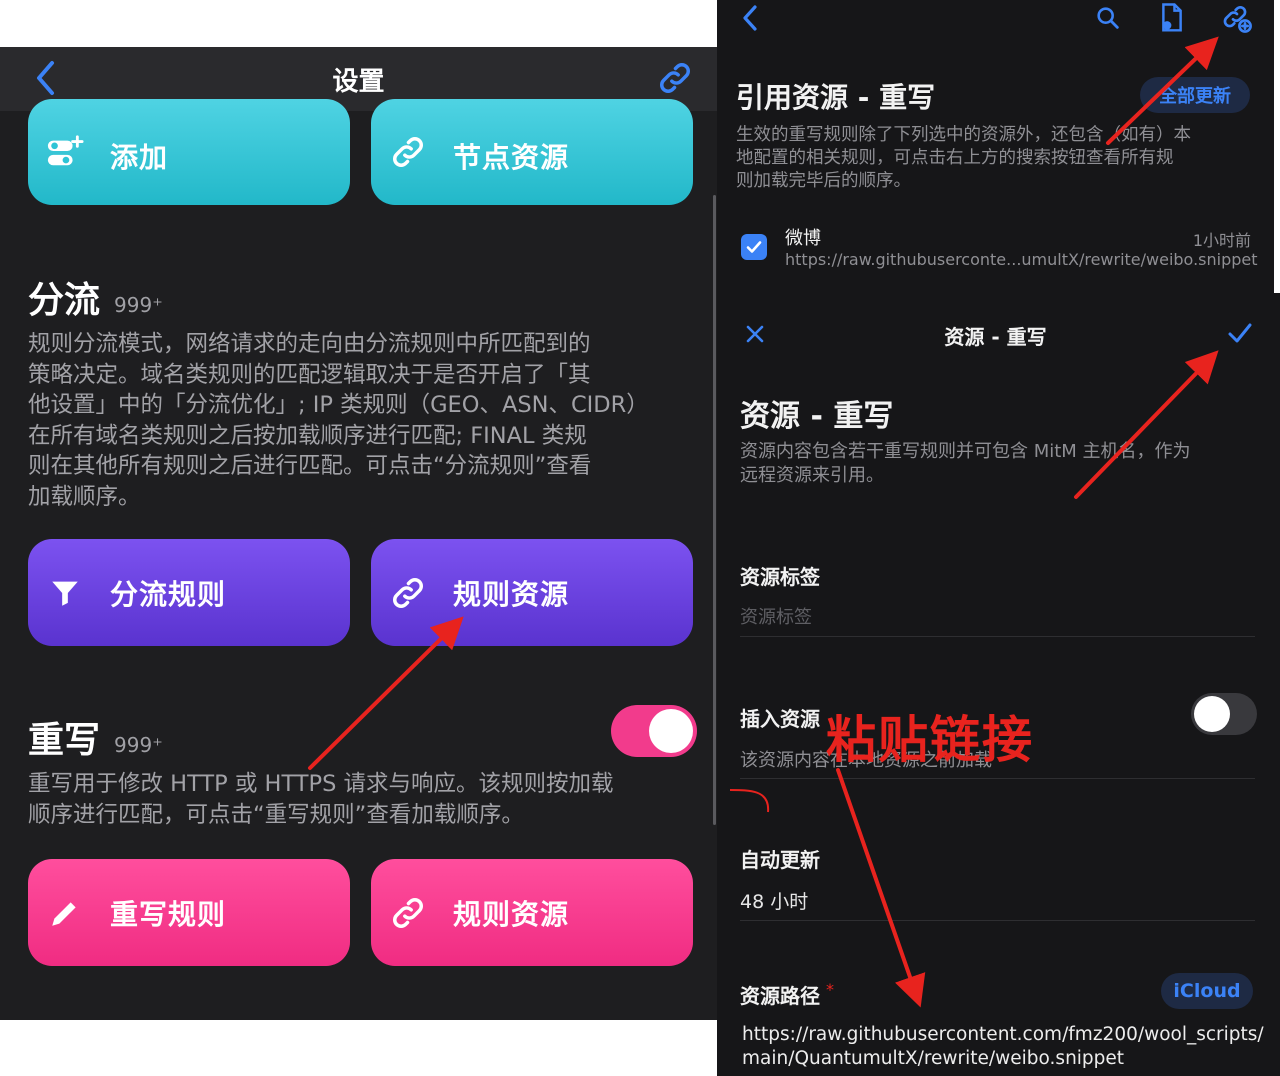 The width and height of the screenshot is (1280, 1076). I want to click on split-rule-resource-label: 规则资源, so click(511, 594).